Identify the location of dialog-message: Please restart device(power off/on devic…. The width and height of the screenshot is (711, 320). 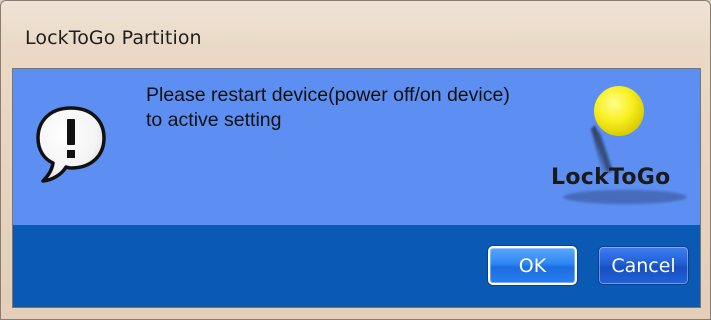
(328, 107).